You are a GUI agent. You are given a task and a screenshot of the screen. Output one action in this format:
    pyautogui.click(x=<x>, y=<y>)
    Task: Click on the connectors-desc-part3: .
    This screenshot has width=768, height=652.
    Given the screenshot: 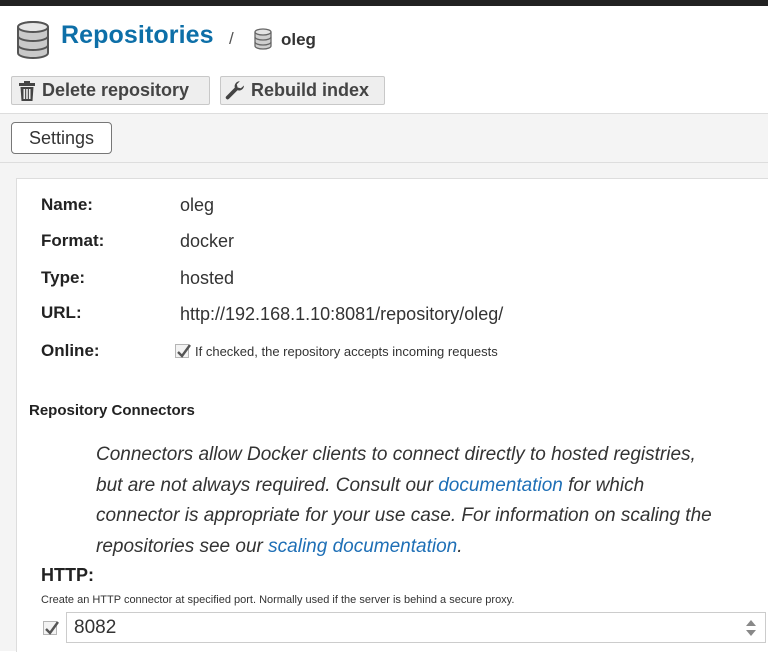 What is the action you would take?
    pyautogui.click(x=460, y=546)
    